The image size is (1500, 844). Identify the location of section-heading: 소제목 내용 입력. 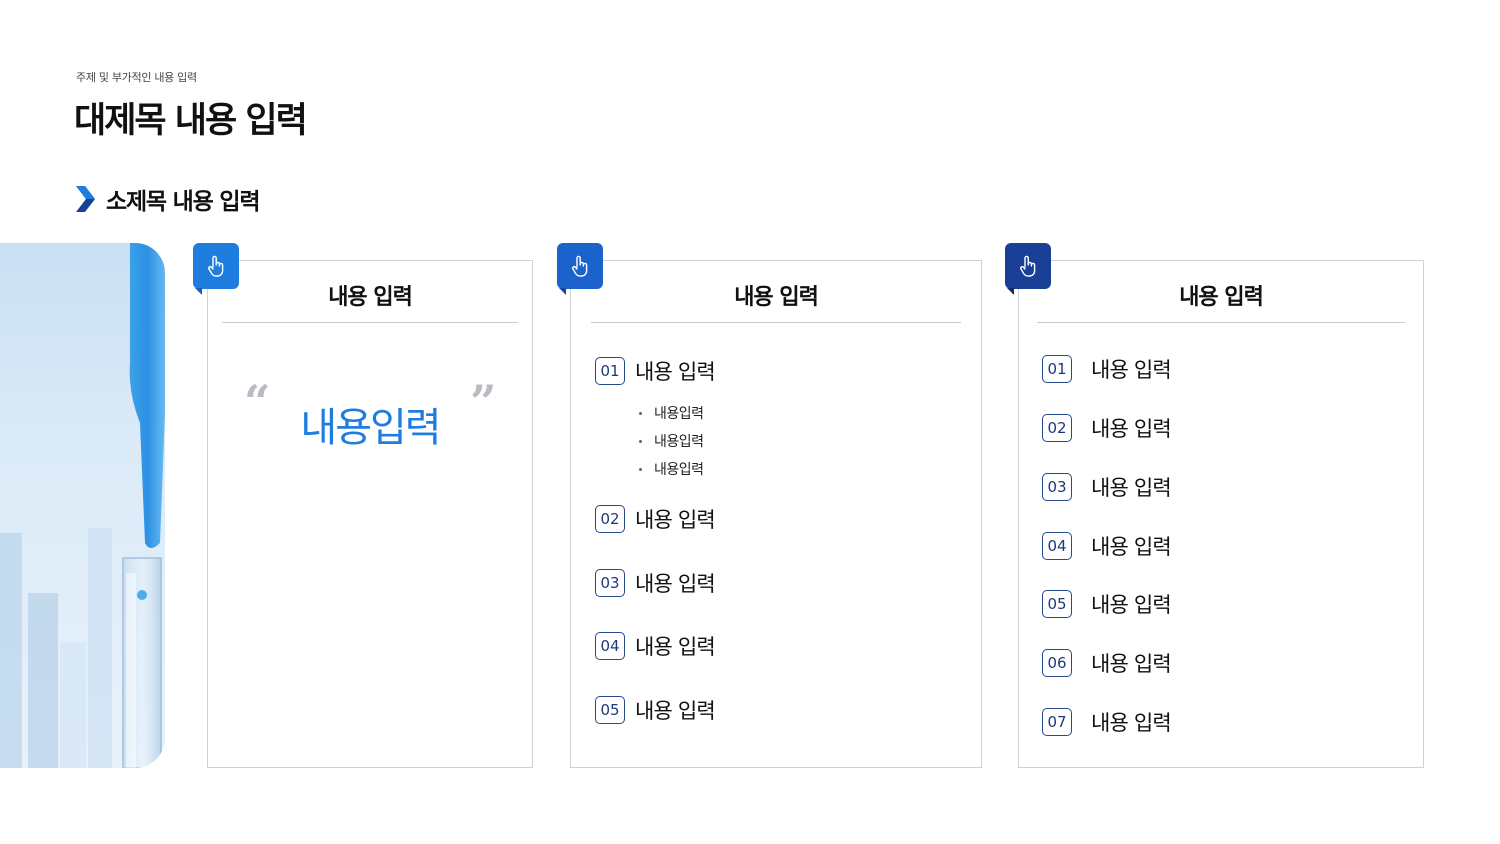
(168, 199).